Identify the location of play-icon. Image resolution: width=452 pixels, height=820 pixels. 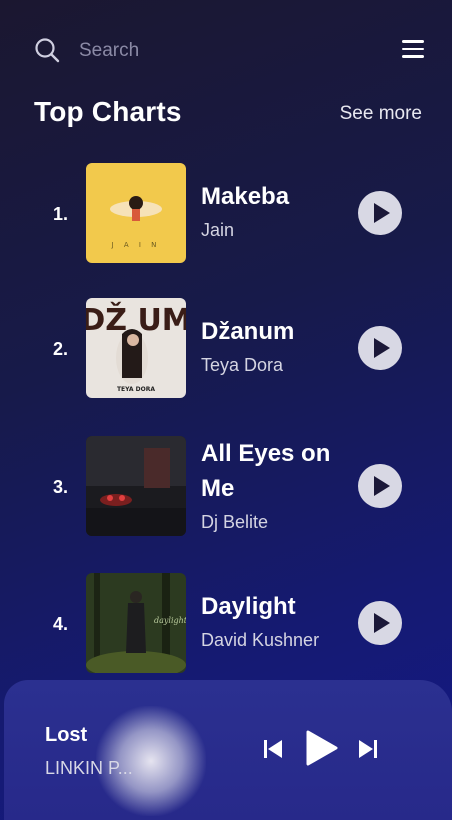
(321, 748).